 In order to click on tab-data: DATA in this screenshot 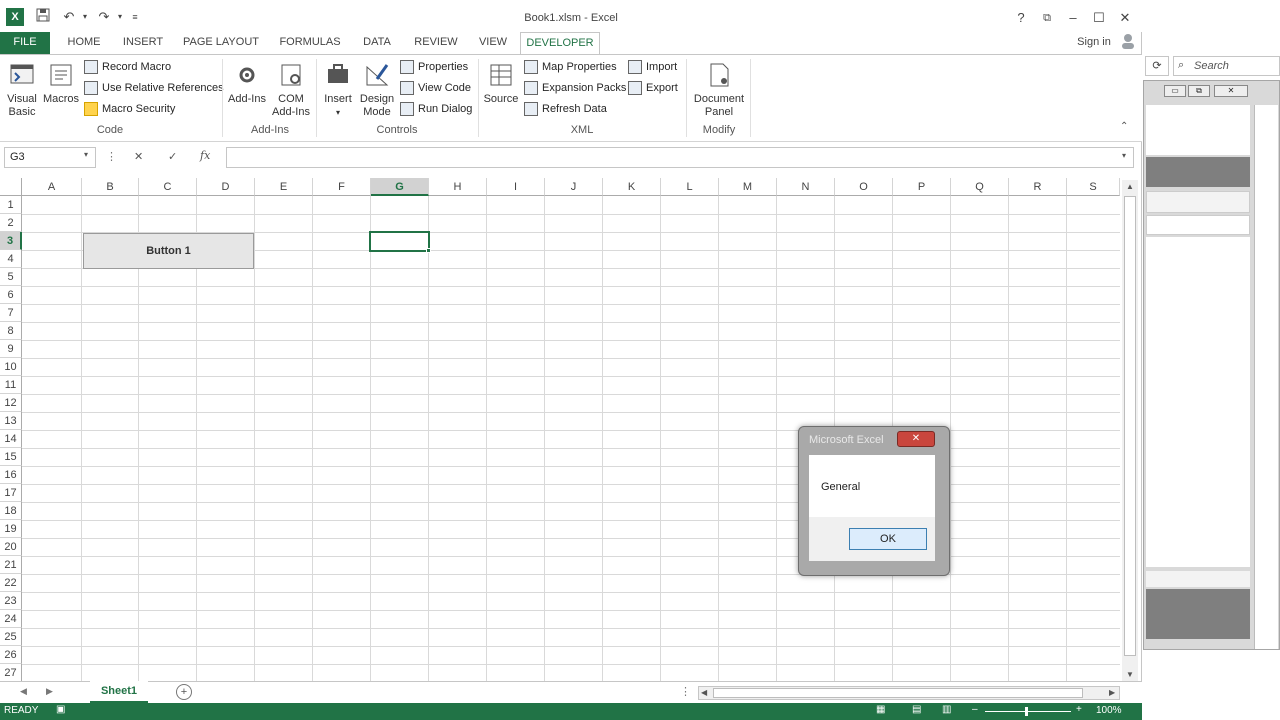, I will do `click(377, 43)`.